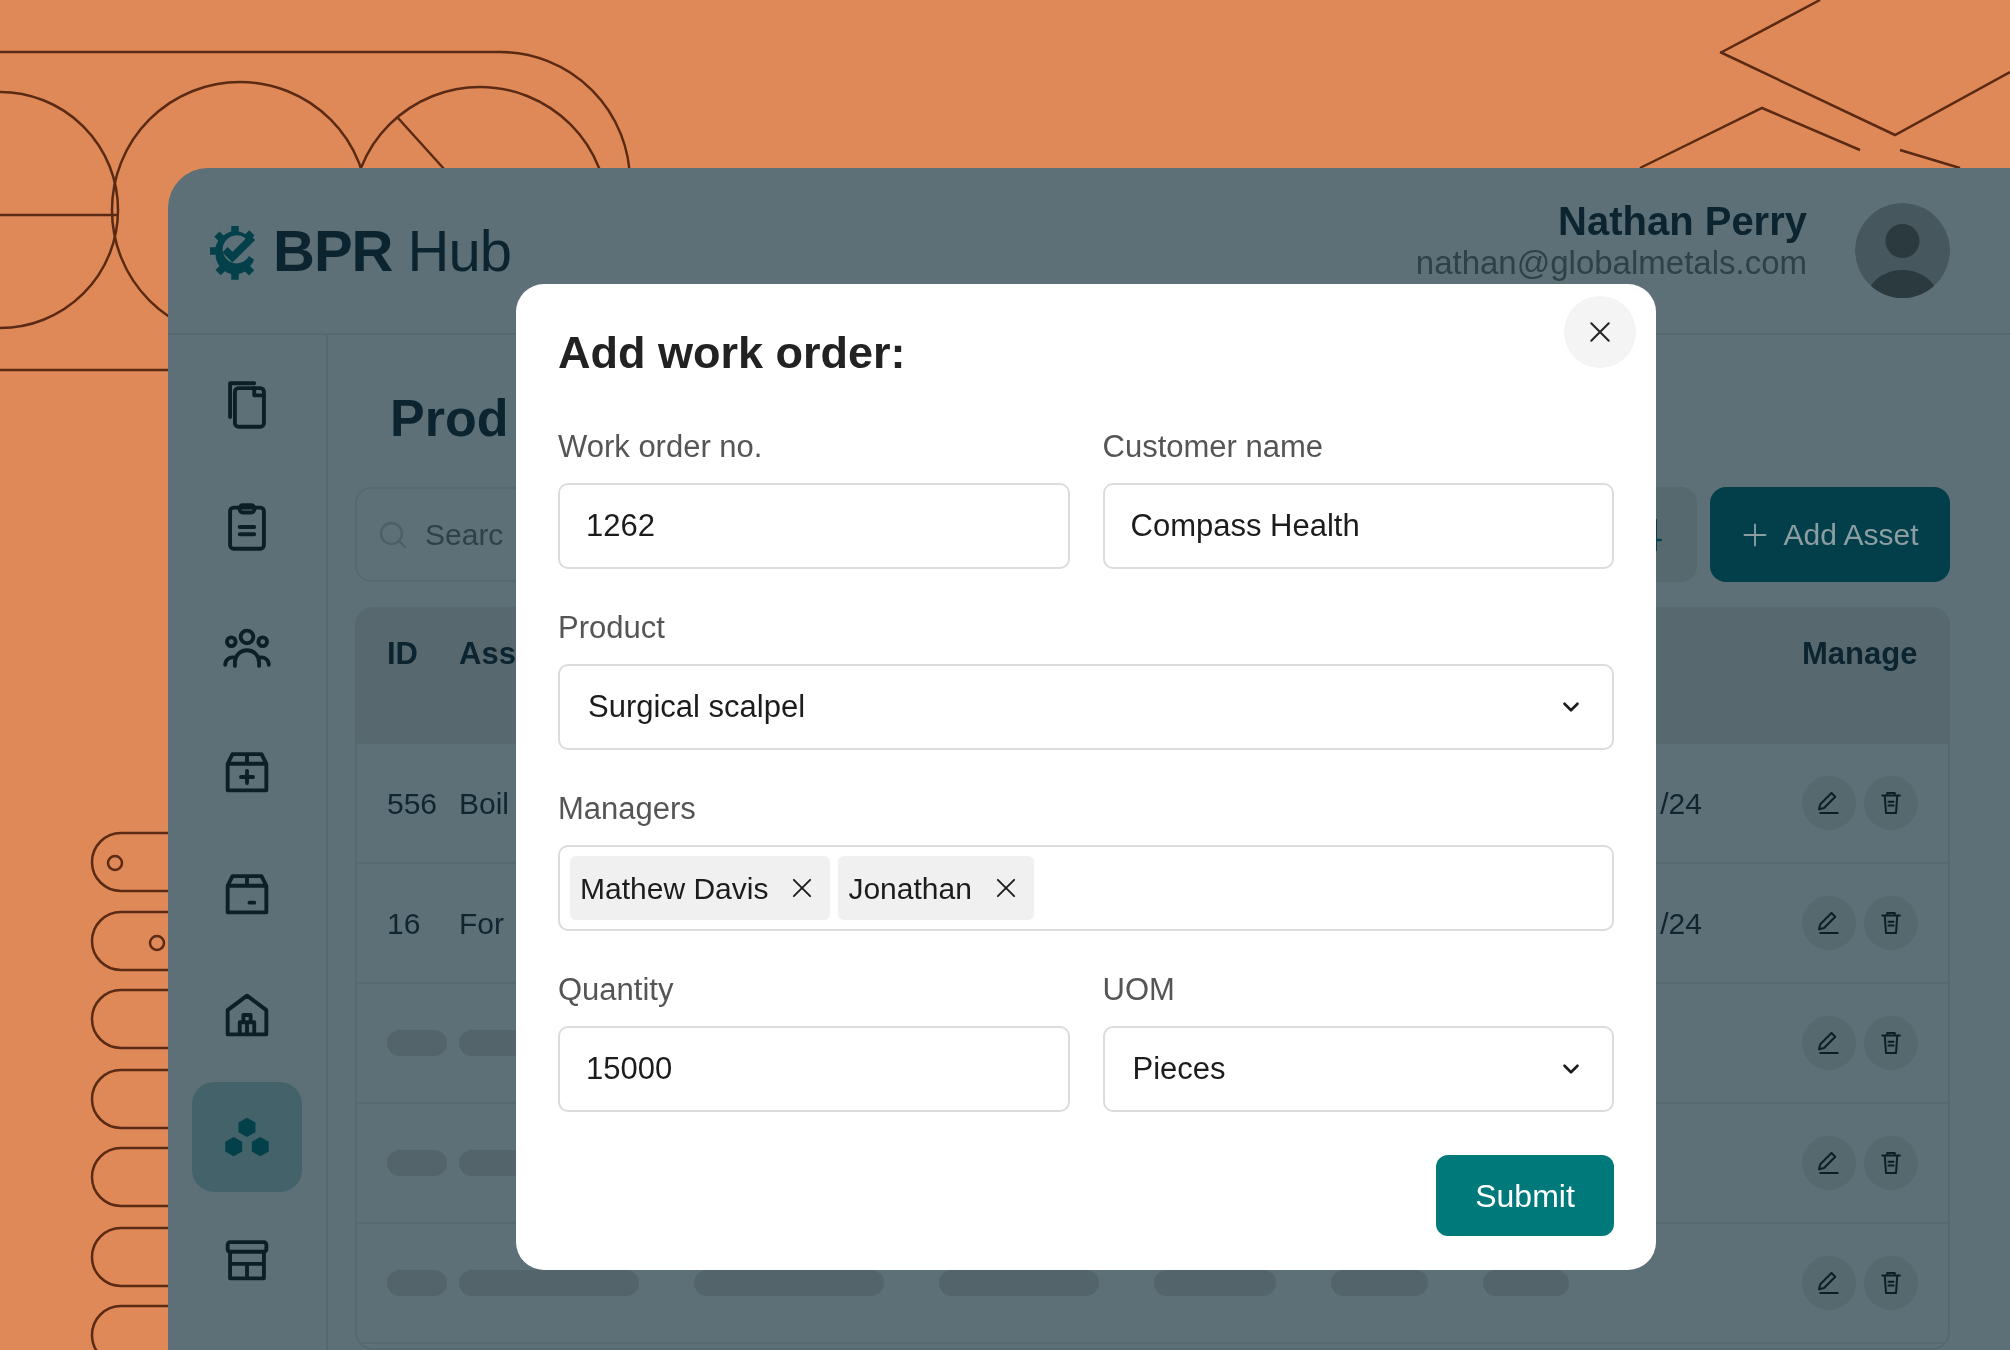  What do you see at coordinates (1682, 220) in the screenshot?
I see `user-name: Nathan Perry` at bounding box center [1682, 220].